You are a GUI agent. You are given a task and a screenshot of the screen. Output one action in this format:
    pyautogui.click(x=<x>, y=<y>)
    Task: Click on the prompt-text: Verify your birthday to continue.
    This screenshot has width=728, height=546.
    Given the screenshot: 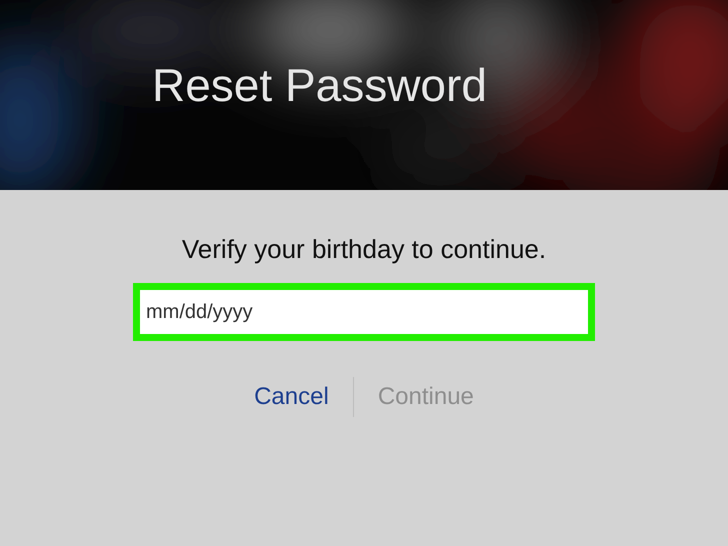 What is the action you would take?
    pyautogui.click(x=364, y=249)
    